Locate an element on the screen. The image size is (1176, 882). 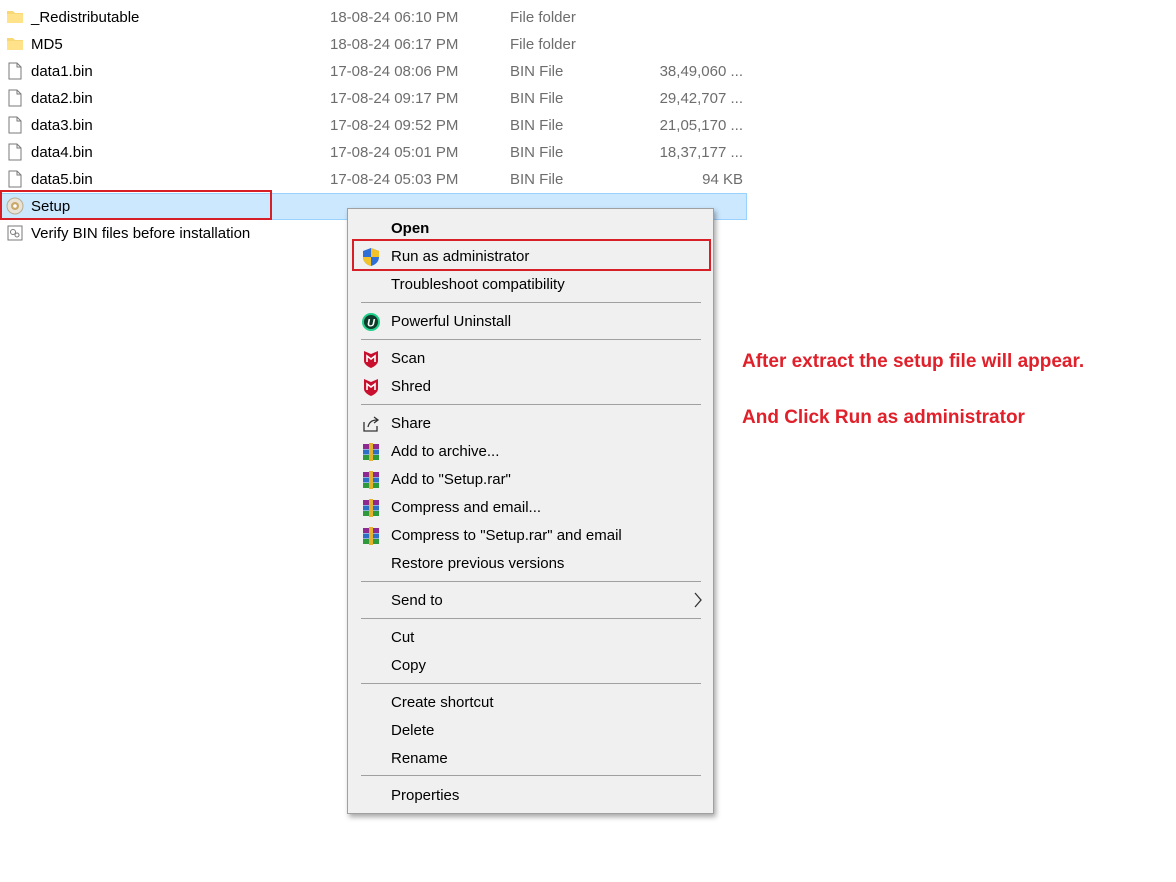
menu-item-label: Scan is located at coordinates (408, 358).